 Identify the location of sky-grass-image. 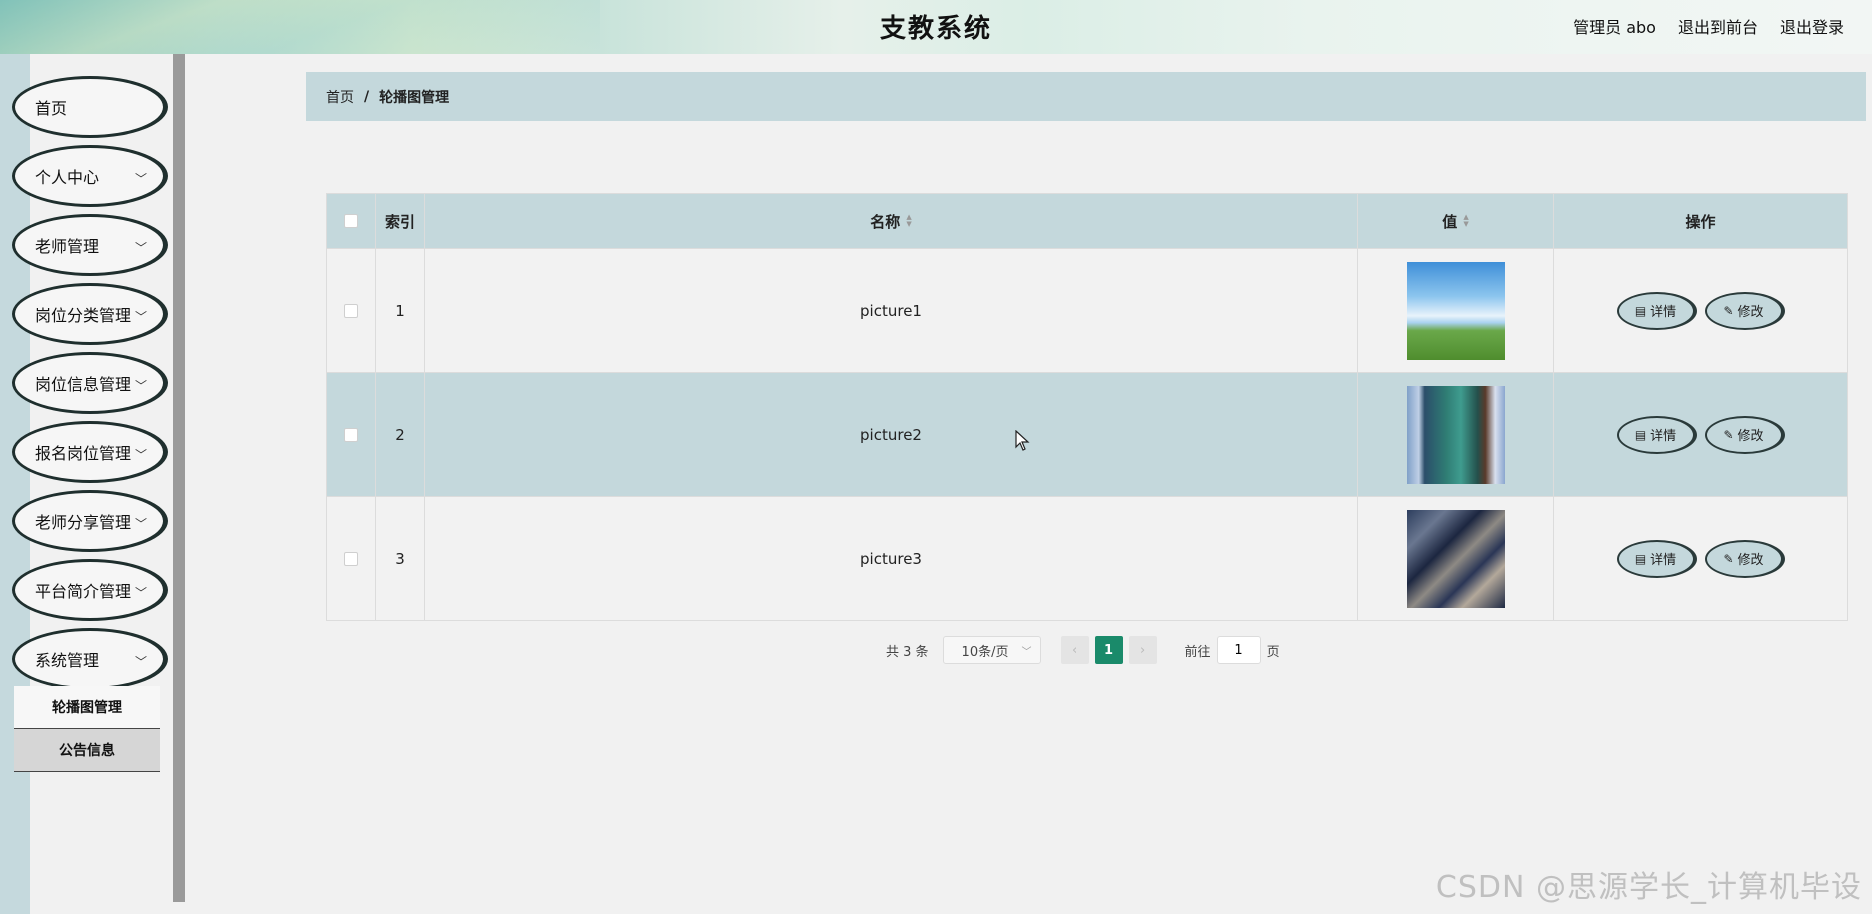
(1455, 310).